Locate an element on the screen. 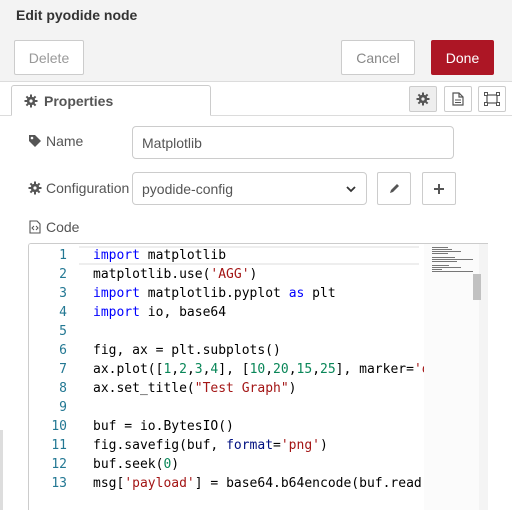  code-line: 8 ax.set_title("Test Graph") is located at coordinates (258, 388).